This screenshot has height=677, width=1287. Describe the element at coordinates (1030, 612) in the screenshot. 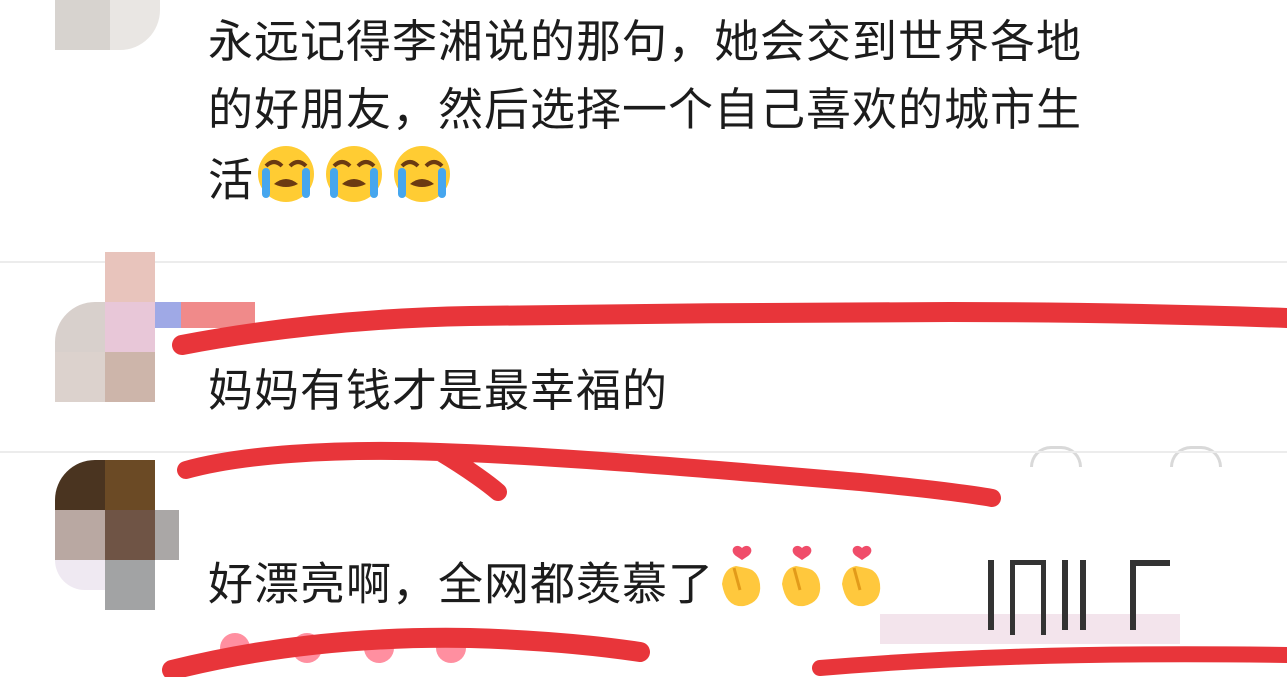

I see `blurred-text-block` at that location.